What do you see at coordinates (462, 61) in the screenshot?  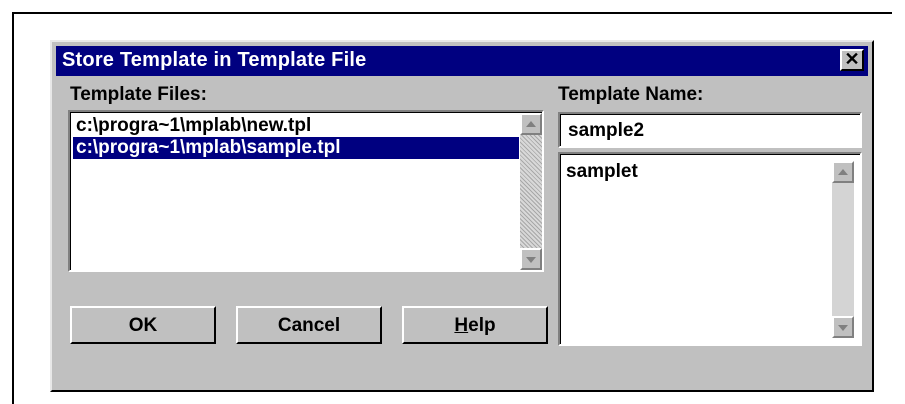 I see `title-bar: Store Template in Template File ✕` at bounding box center [462, 61].